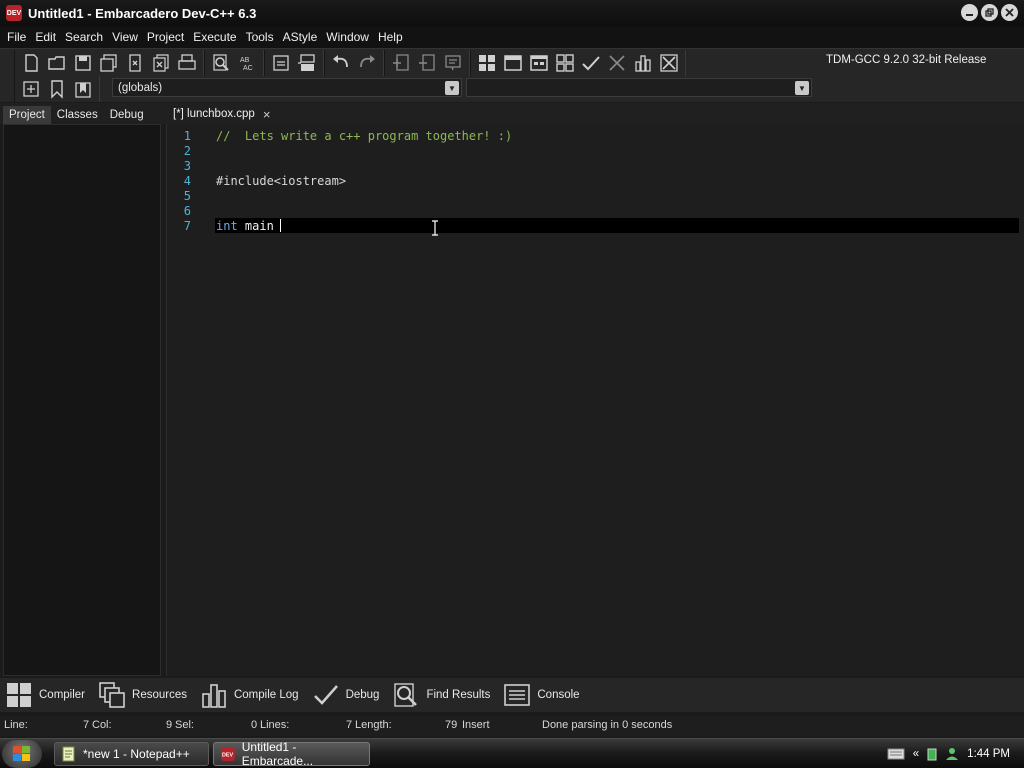 The width and height of the screenshot is (1024, 768). I want to click on insert-button, so click(31, 89).